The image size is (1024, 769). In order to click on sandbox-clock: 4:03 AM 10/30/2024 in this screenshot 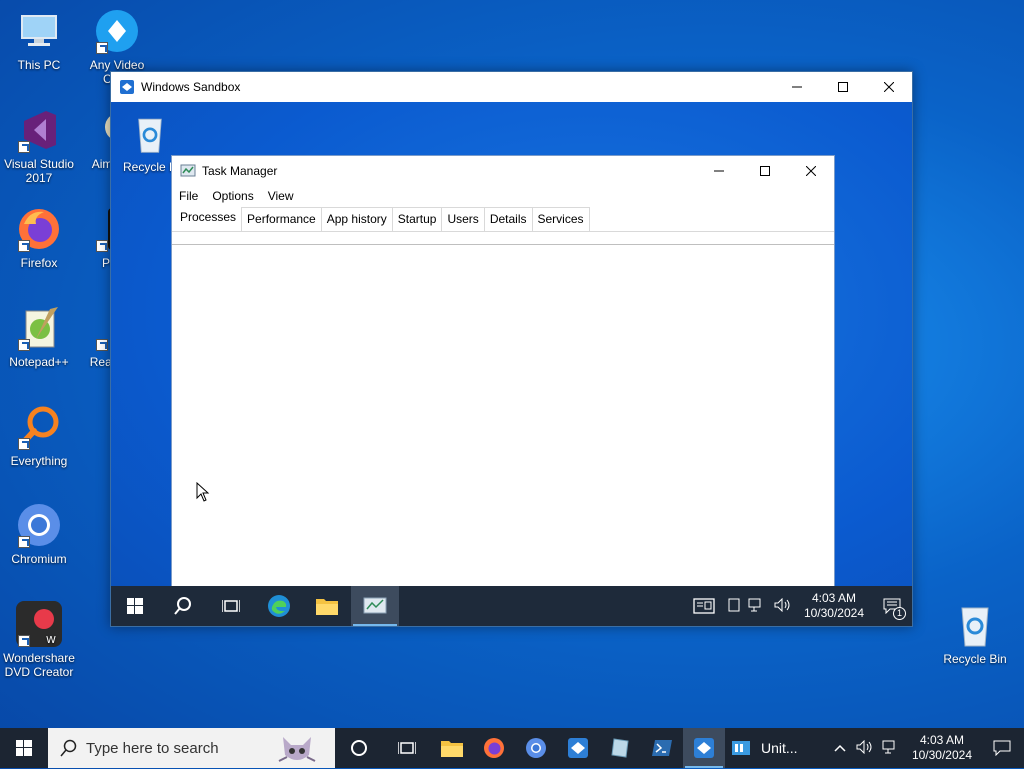, I will do `click(834, 606)`.